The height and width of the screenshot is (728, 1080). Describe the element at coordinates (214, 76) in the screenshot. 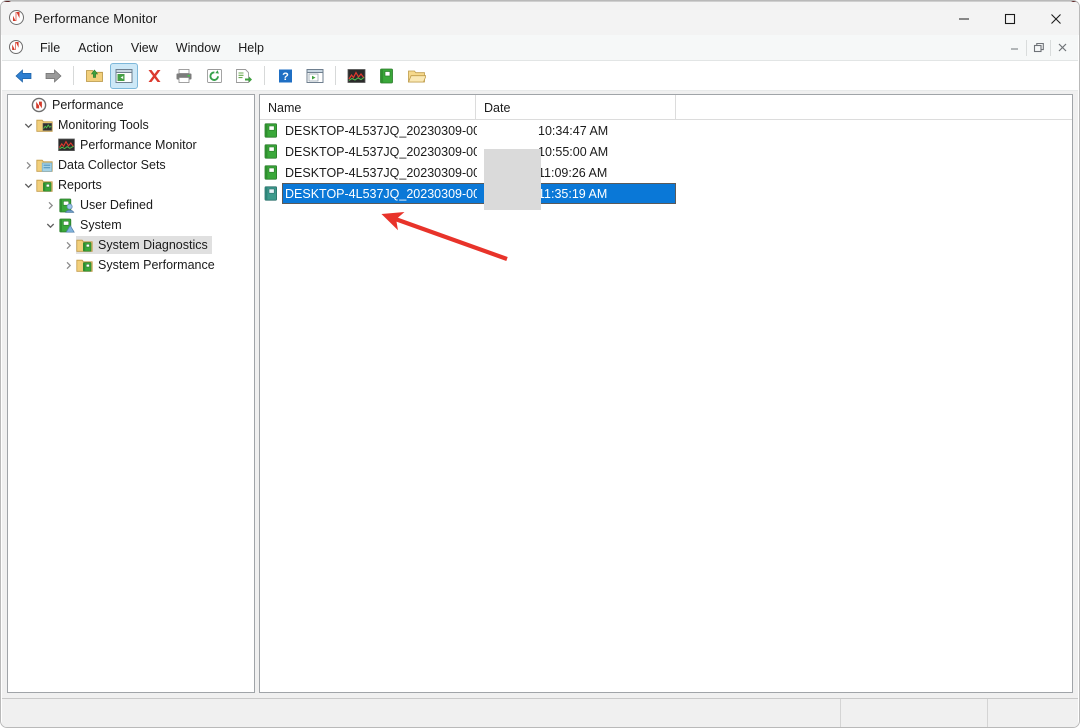

I see `refresh-icon` at that location.